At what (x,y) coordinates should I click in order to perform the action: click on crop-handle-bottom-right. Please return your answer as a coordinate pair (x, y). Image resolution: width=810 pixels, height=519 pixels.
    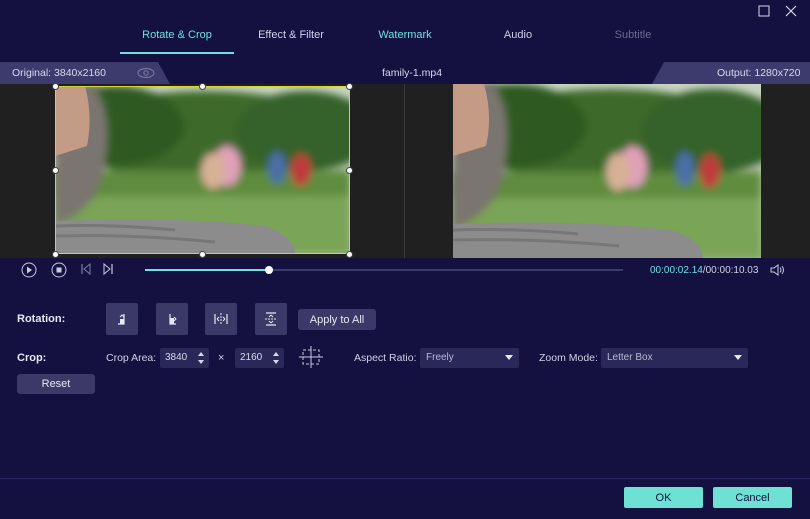
    Looking at the image, I should click on (349, 254).